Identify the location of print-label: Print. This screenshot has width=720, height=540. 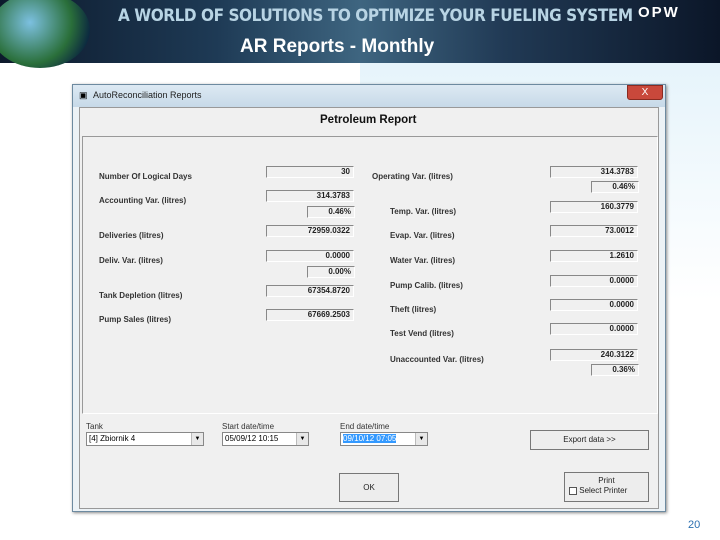
(606, 480).